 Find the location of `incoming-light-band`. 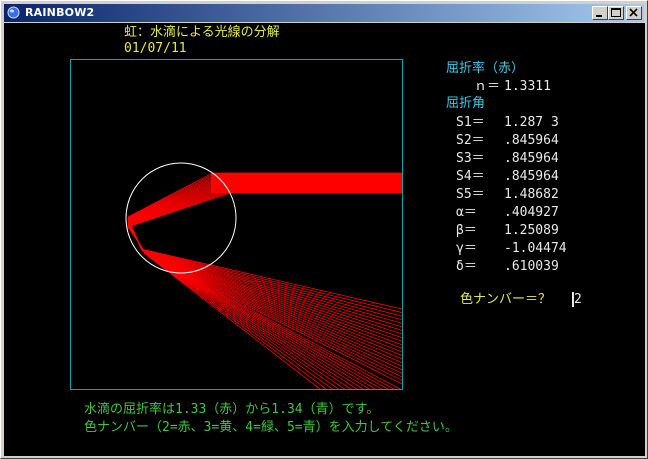

incoming-light-band is located at coordinates (306, 183).